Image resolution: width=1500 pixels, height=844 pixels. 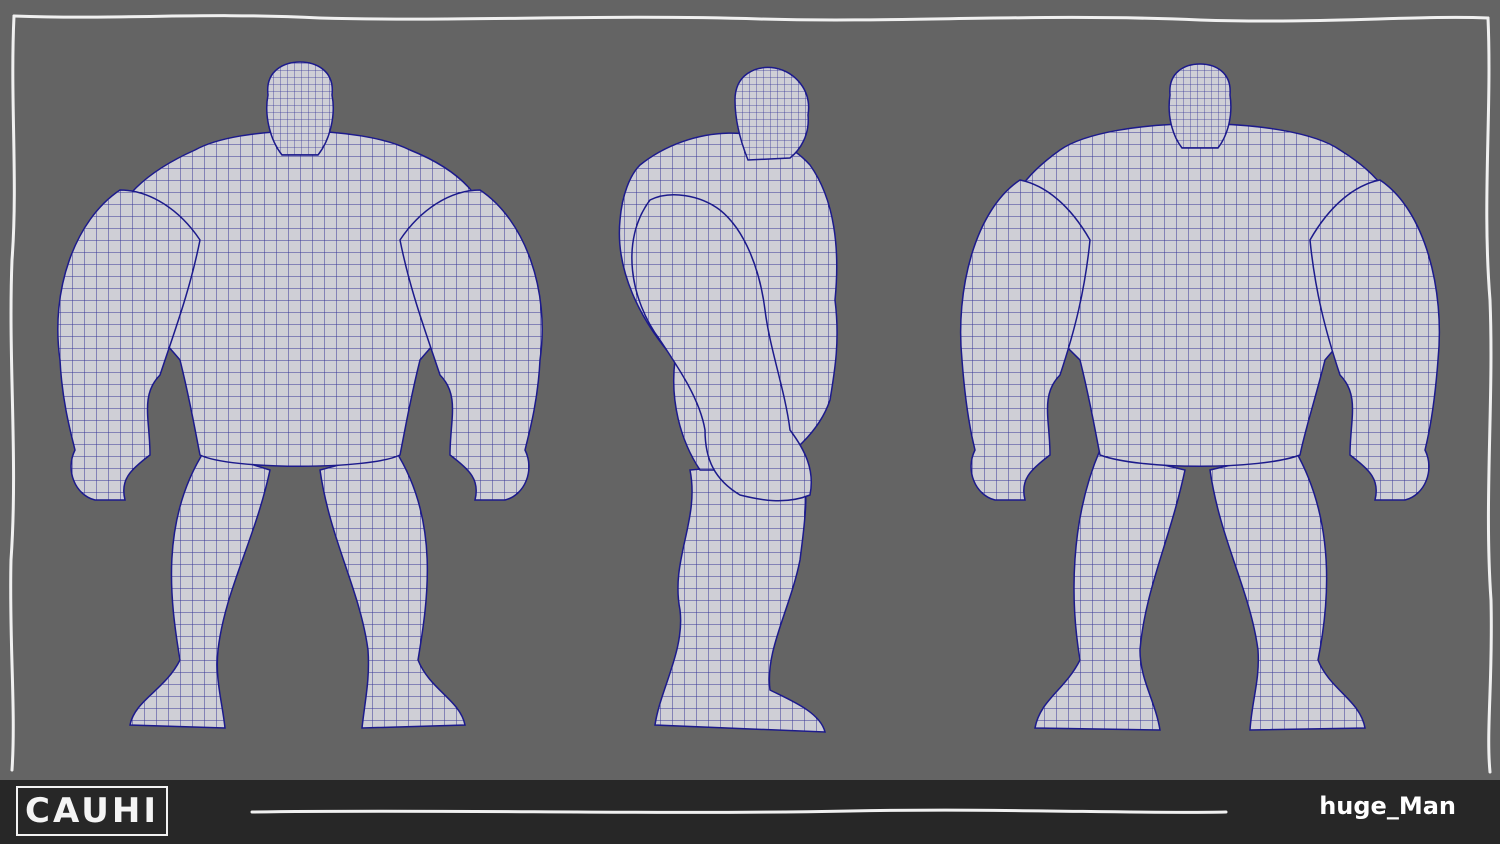 What do you see at coordinates (1387, 806) in the screenshot?
I see `model-name: huge_Man` at bounding box center [1387, 806].